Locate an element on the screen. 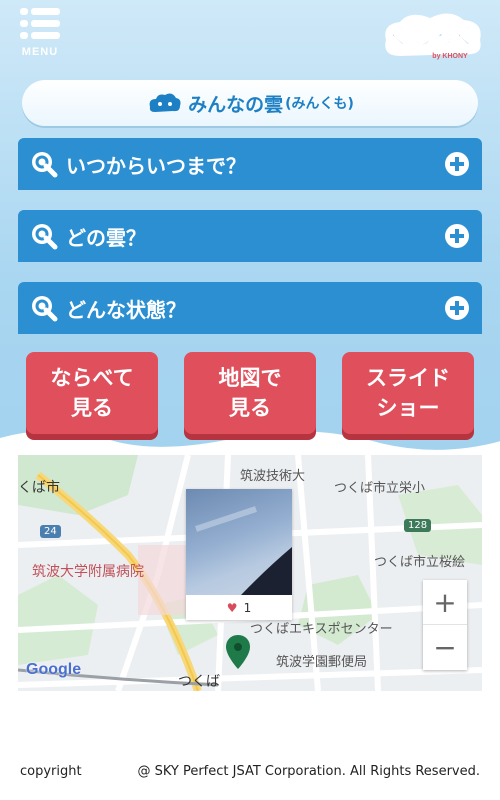  zoom-controls: + − is located at coordinates (445, 625).